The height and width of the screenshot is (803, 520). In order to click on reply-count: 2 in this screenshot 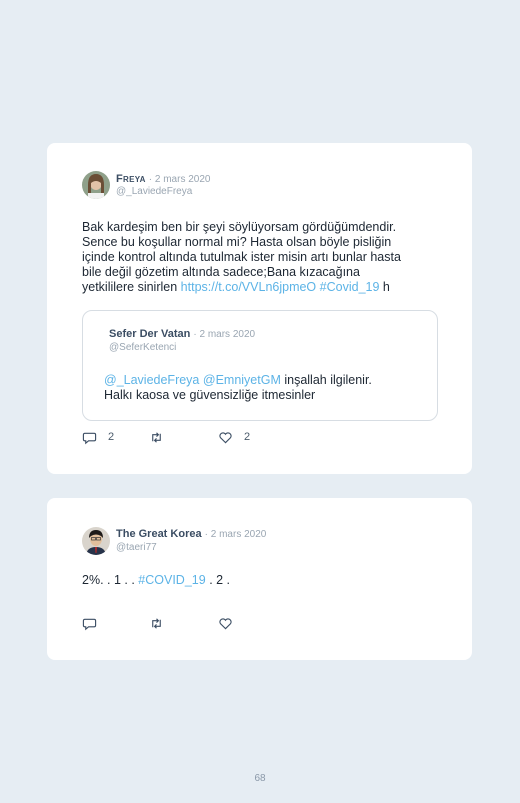, I will do `click(111, 437)`.